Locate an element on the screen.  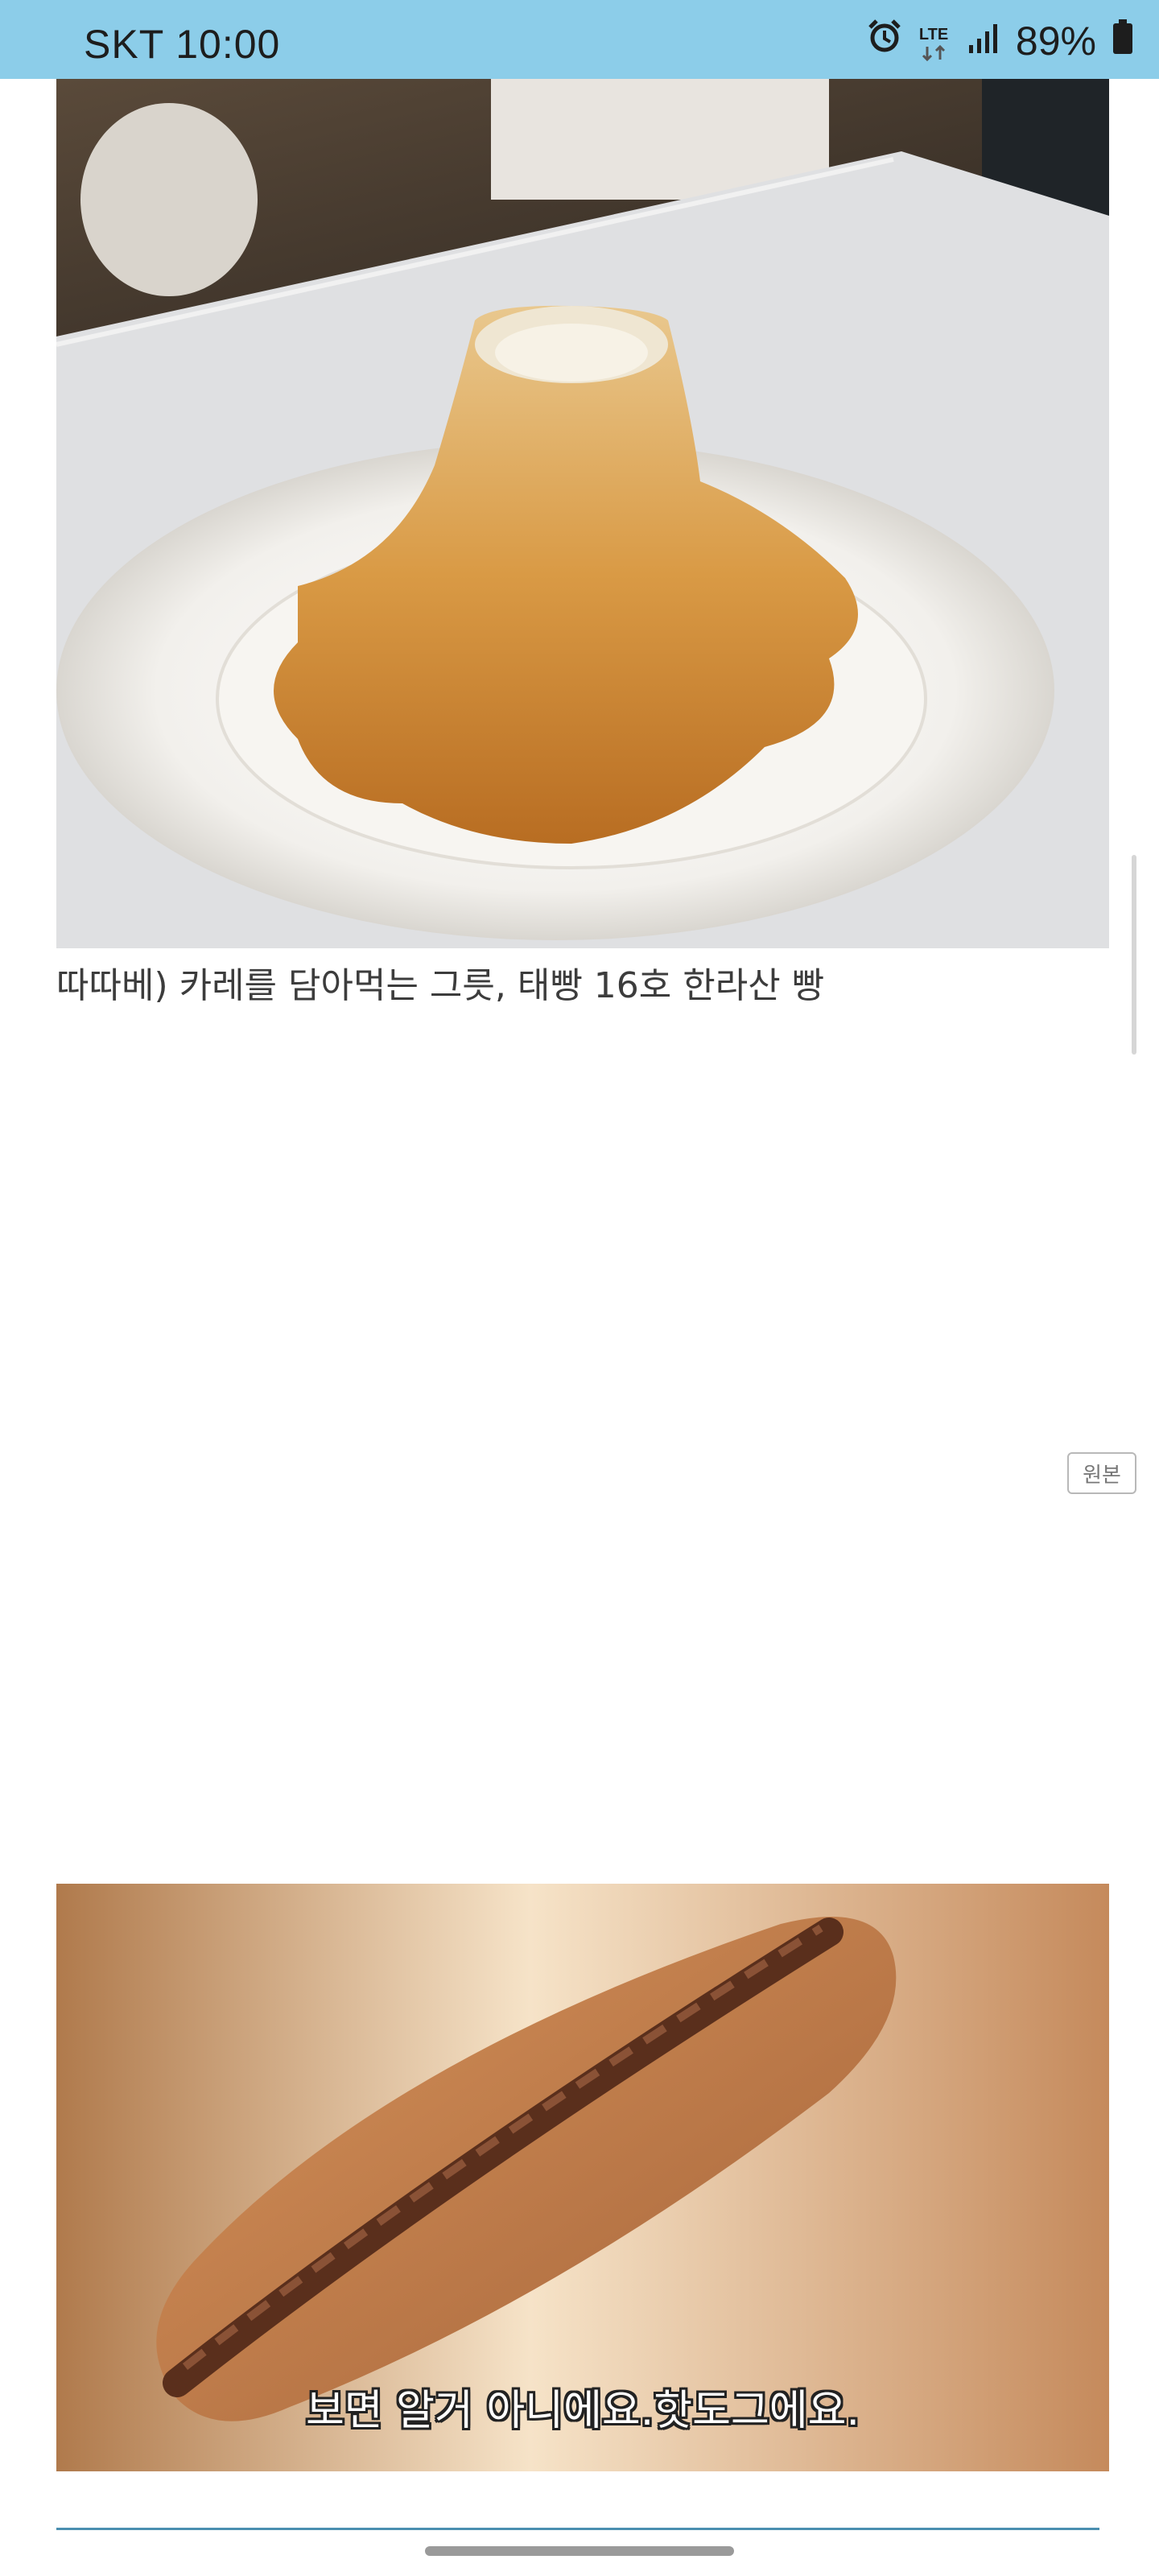
original-button: 원본 is located at coordinates (1101, 1473).